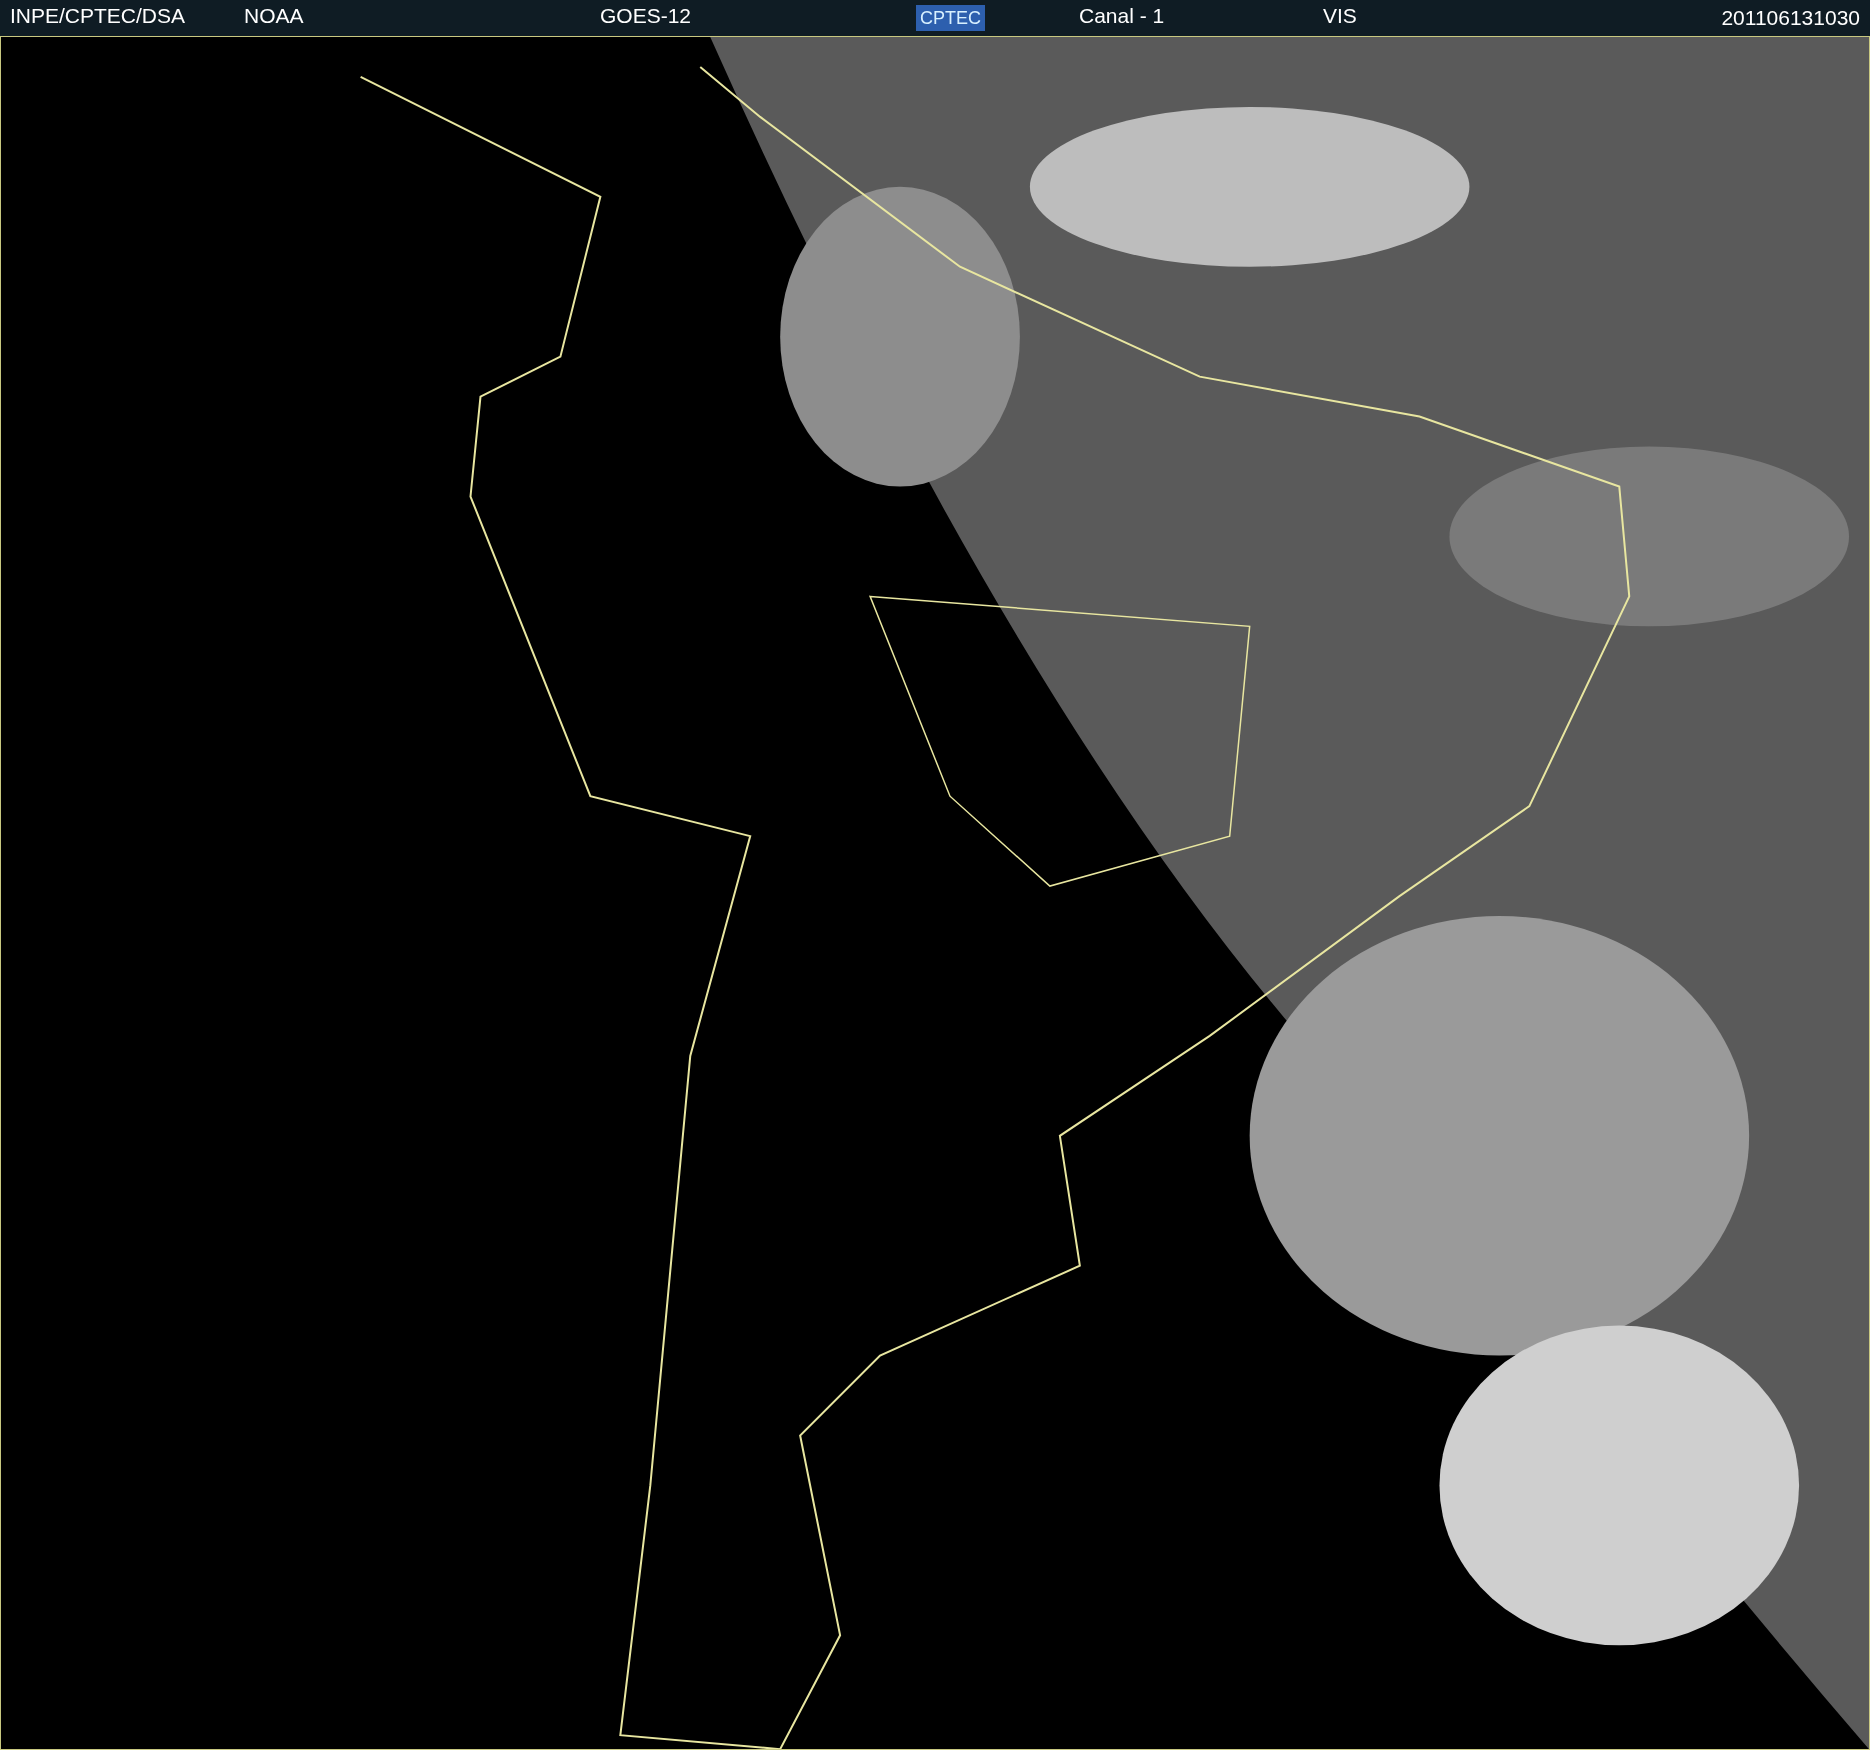 The width and height of the screenshot is (1870, 1750). Describe the element at coordinates (1790, 18) in the screenshot. I see `timestamp-label: 201106131030` at that location.